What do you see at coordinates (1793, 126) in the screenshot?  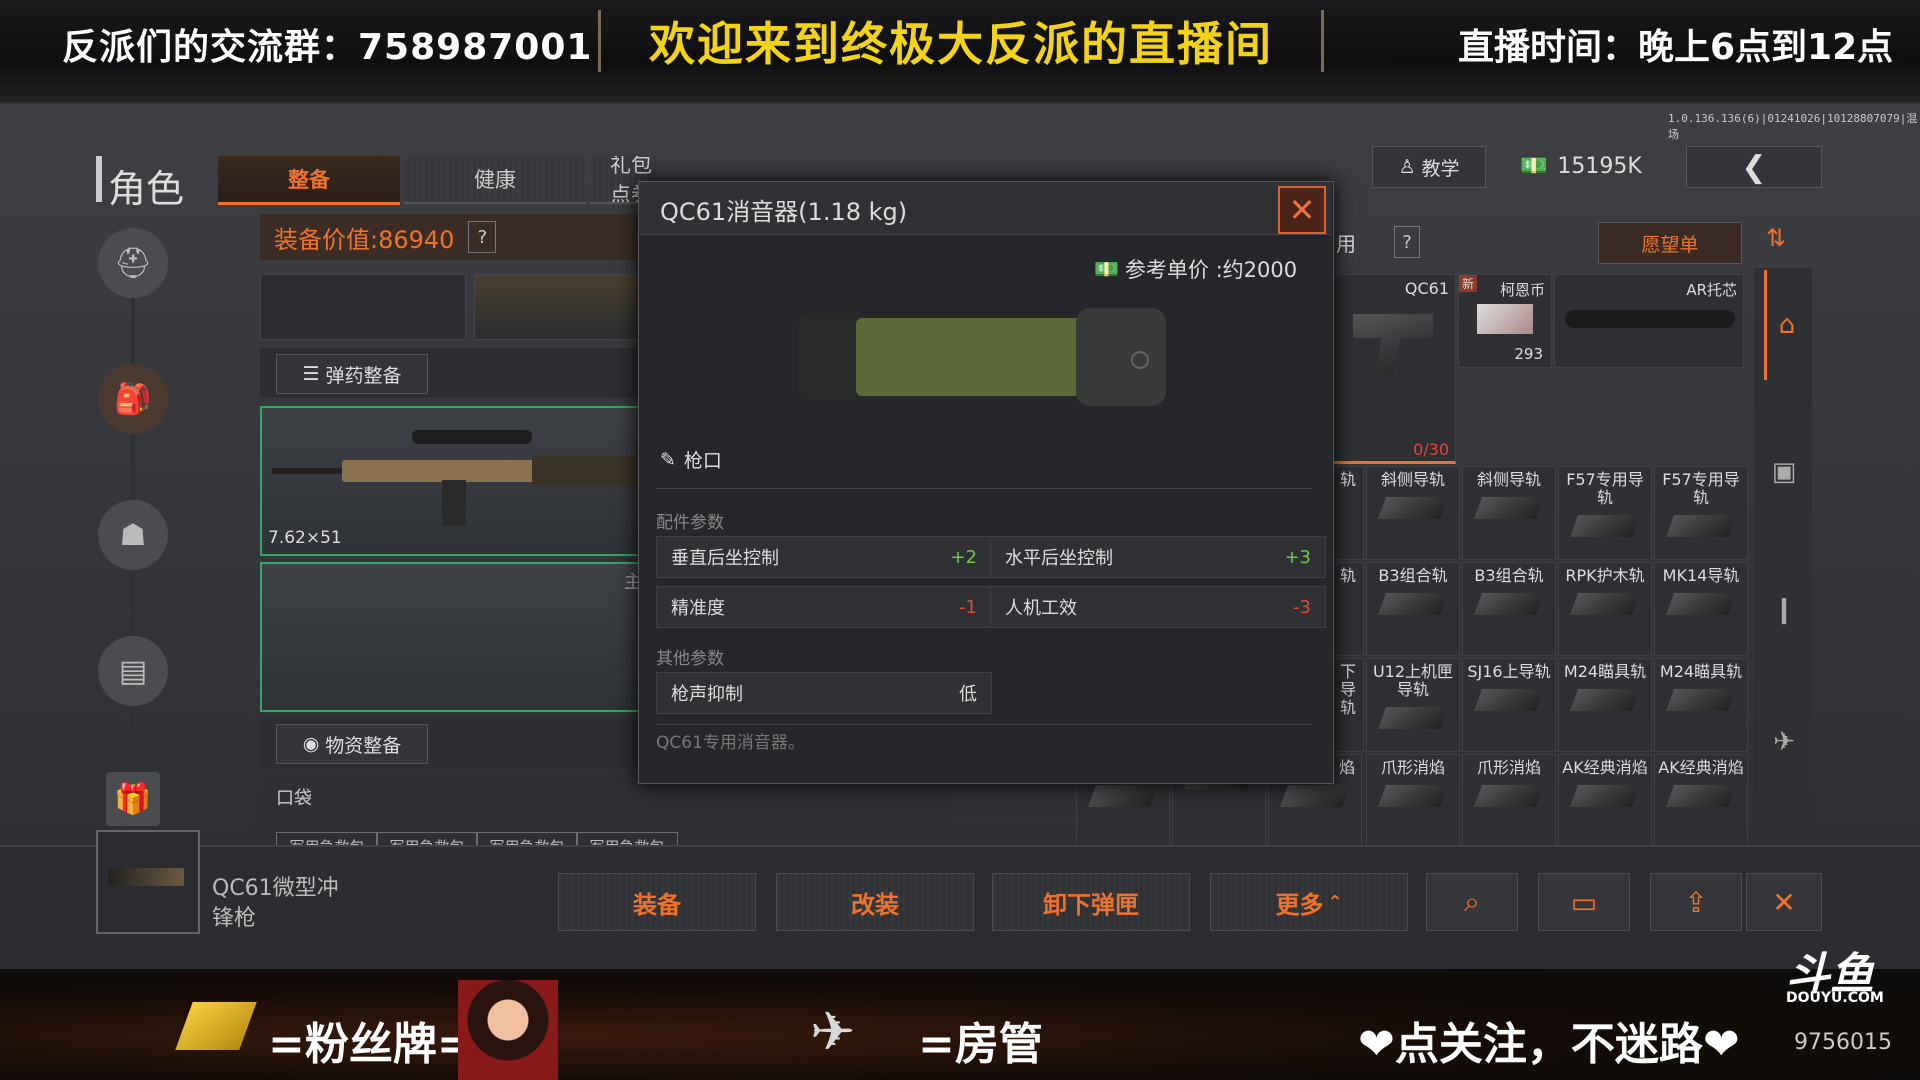 I see `version-text: 1.0.136.136(6)|01241026|10128807079|混场` at bounding box center [1793, 126].